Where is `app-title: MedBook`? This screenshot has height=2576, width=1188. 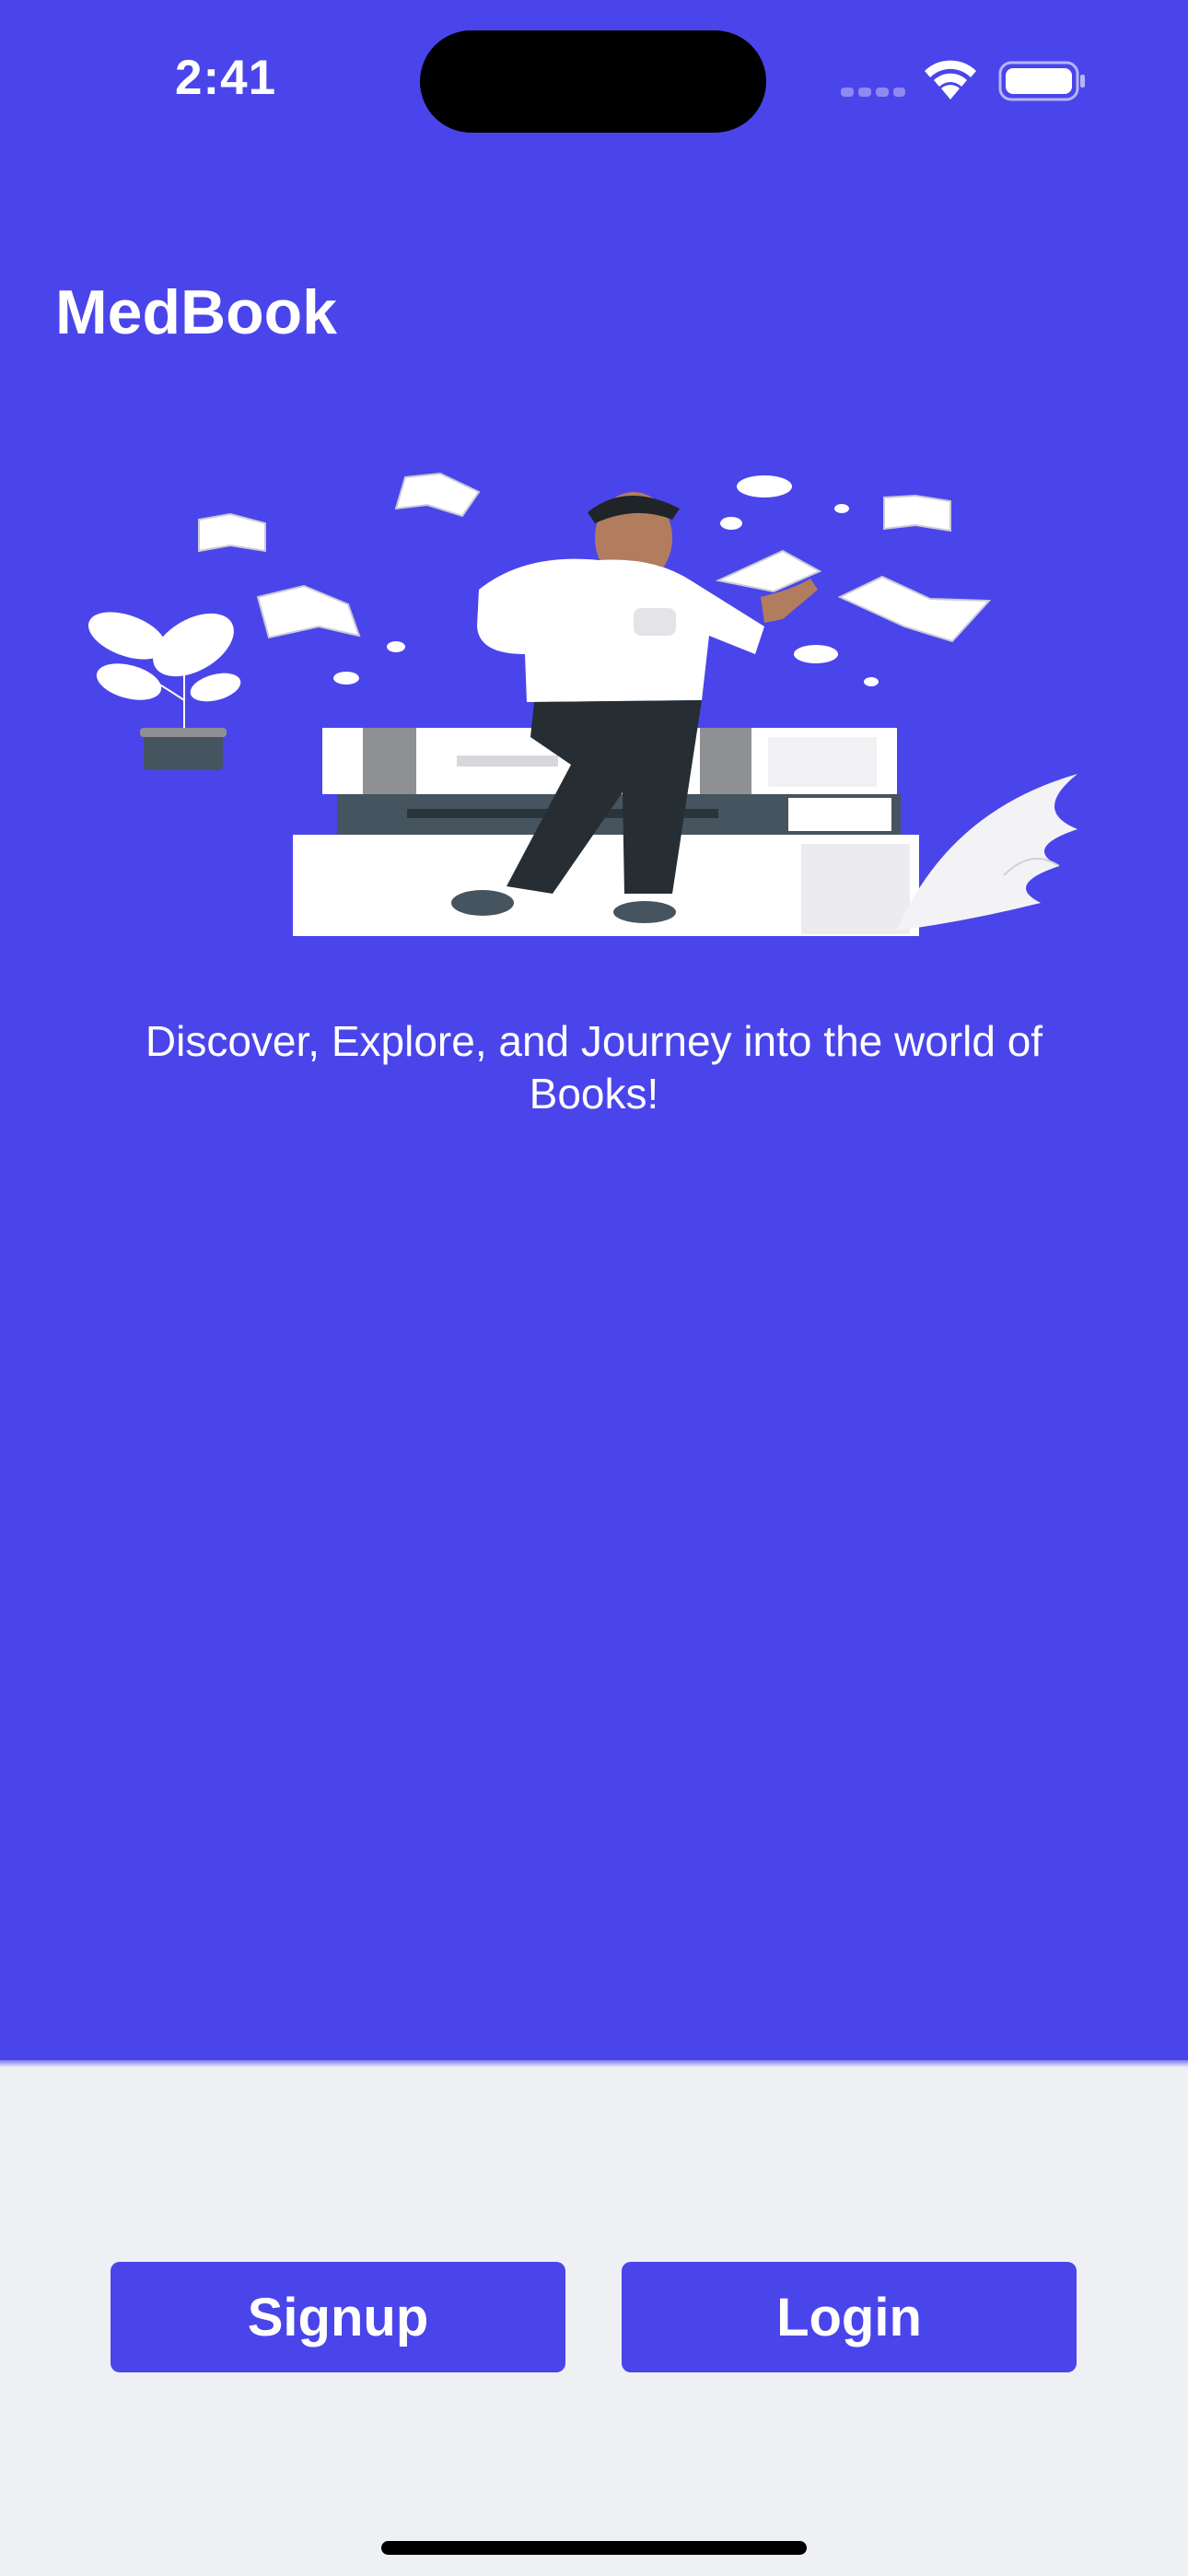 app-title: MedBook is located at coordinates (196, 312).